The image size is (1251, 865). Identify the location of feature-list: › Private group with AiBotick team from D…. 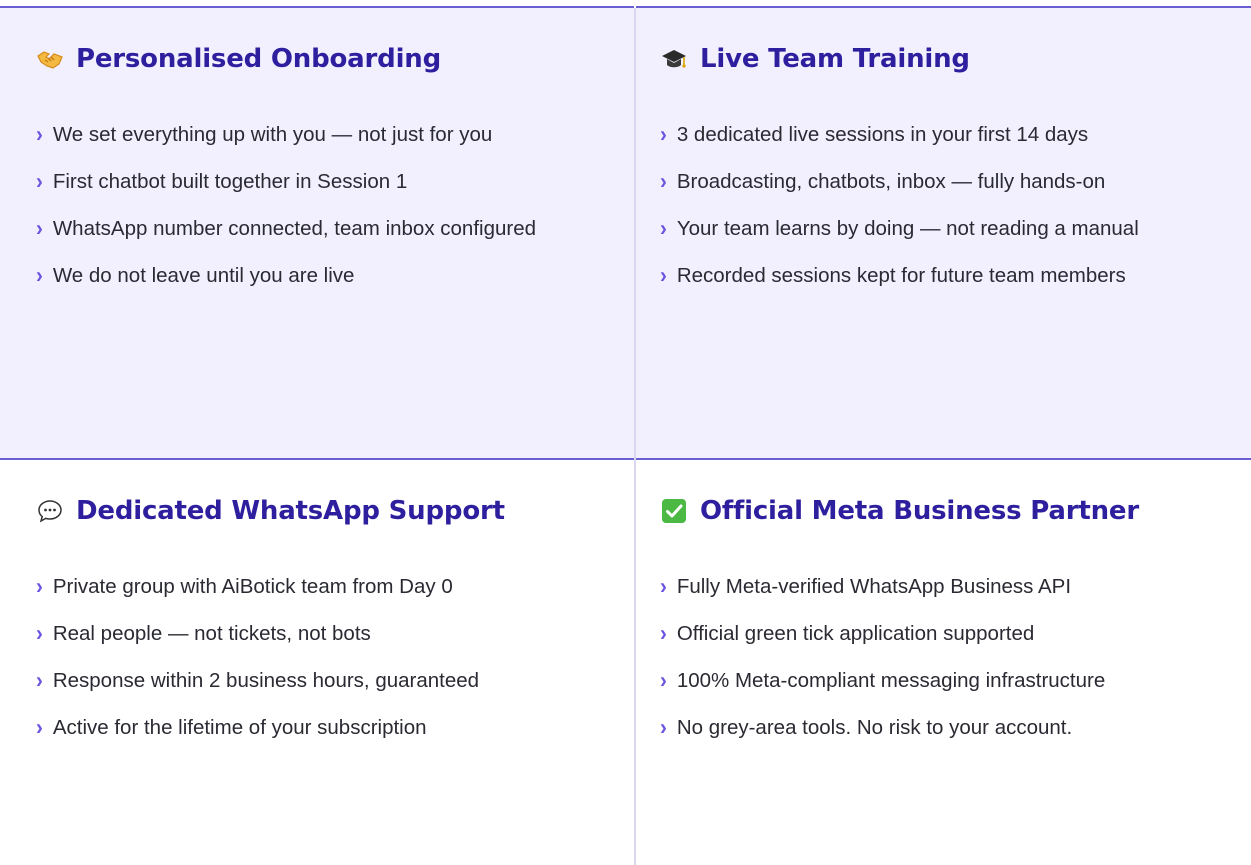
(321, 660).